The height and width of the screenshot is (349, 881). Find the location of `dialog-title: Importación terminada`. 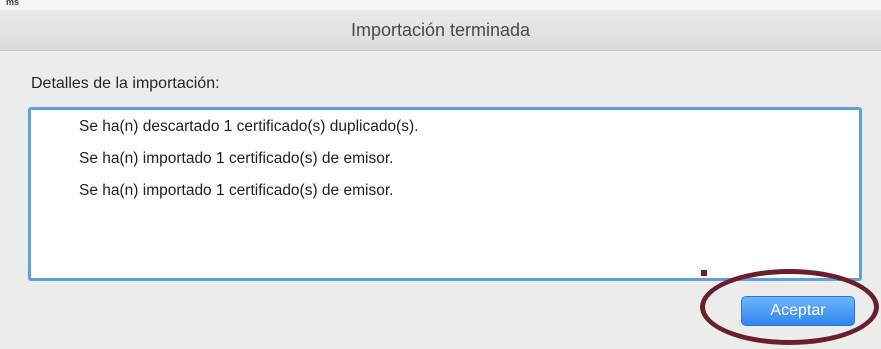

dialog-title: Importación terminada is located at coordinates (440, 30).